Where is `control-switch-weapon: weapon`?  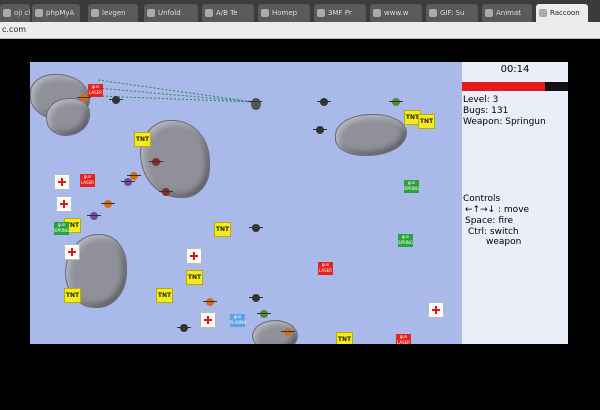 control-switch-weapon: weapon is located at coordinates (504, 242).